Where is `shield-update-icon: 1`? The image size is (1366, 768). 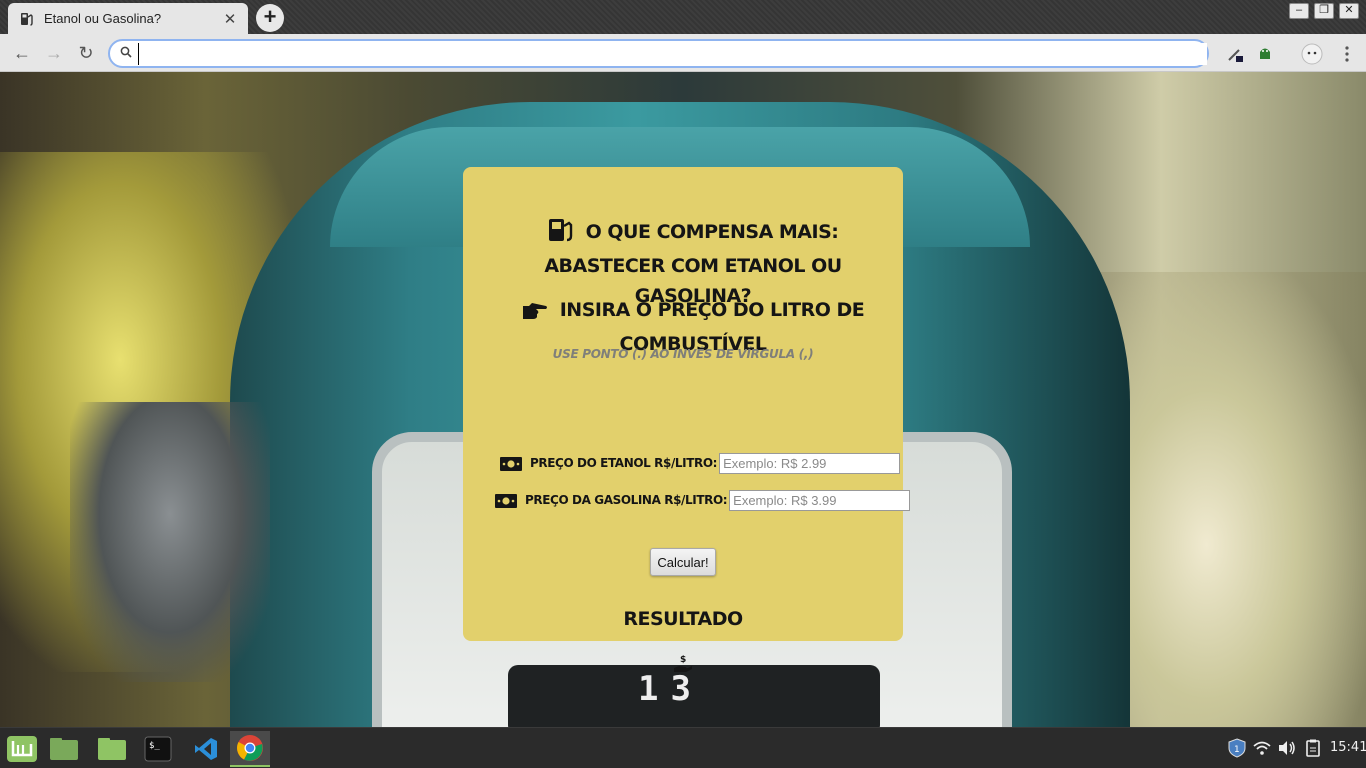
shield-update-icon: 1 is located at coordinates (1237, 748).